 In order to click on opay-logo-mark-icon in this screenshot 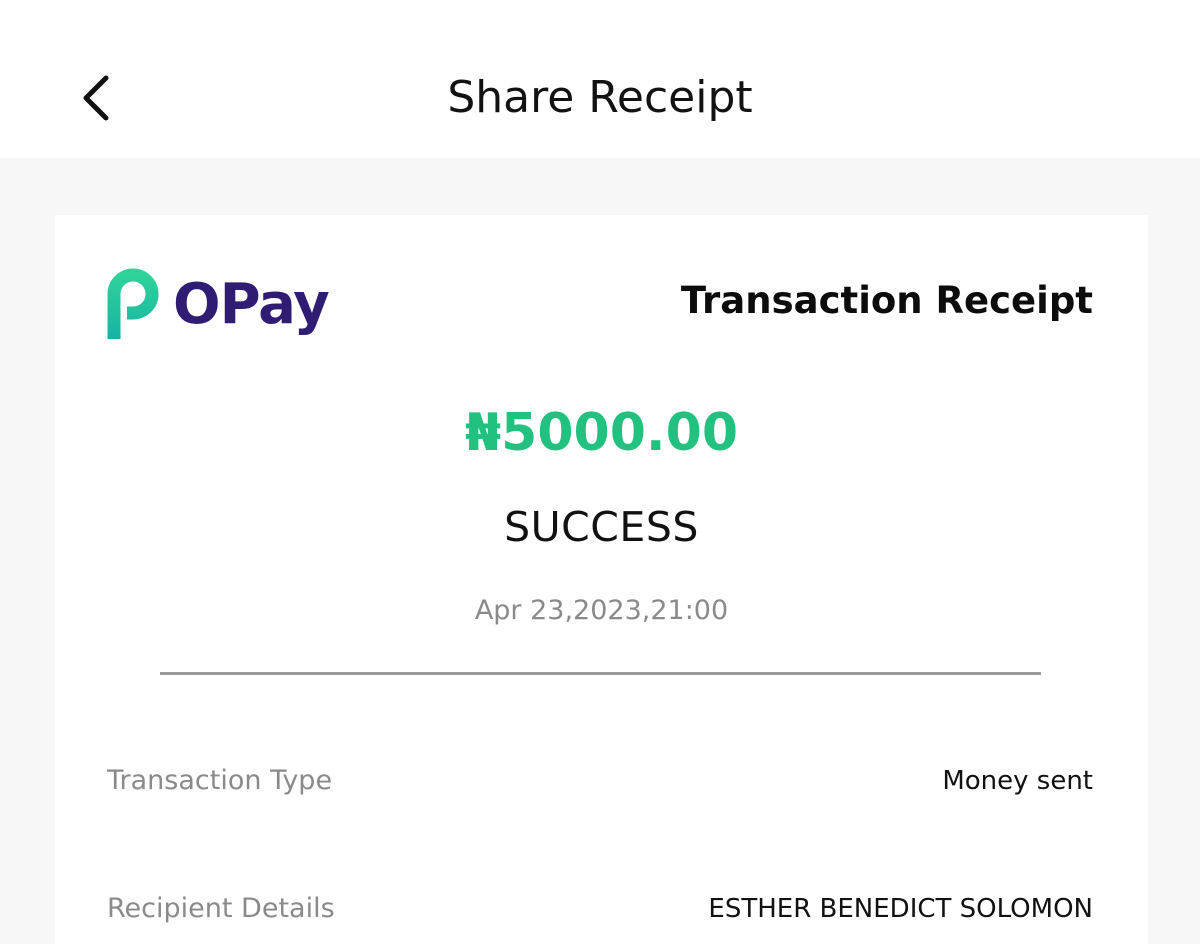, I will do `click(133, 303)`.